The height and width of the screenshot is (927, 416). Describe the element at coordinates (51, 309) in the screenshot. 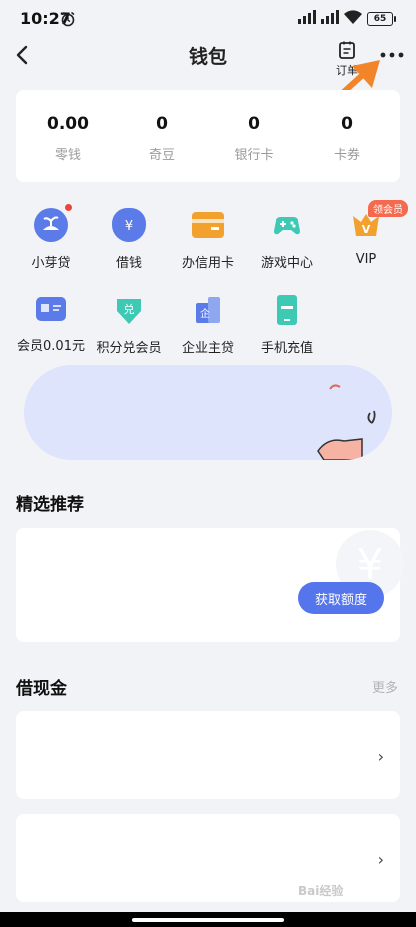

I see `membership-card-icon` at that location.